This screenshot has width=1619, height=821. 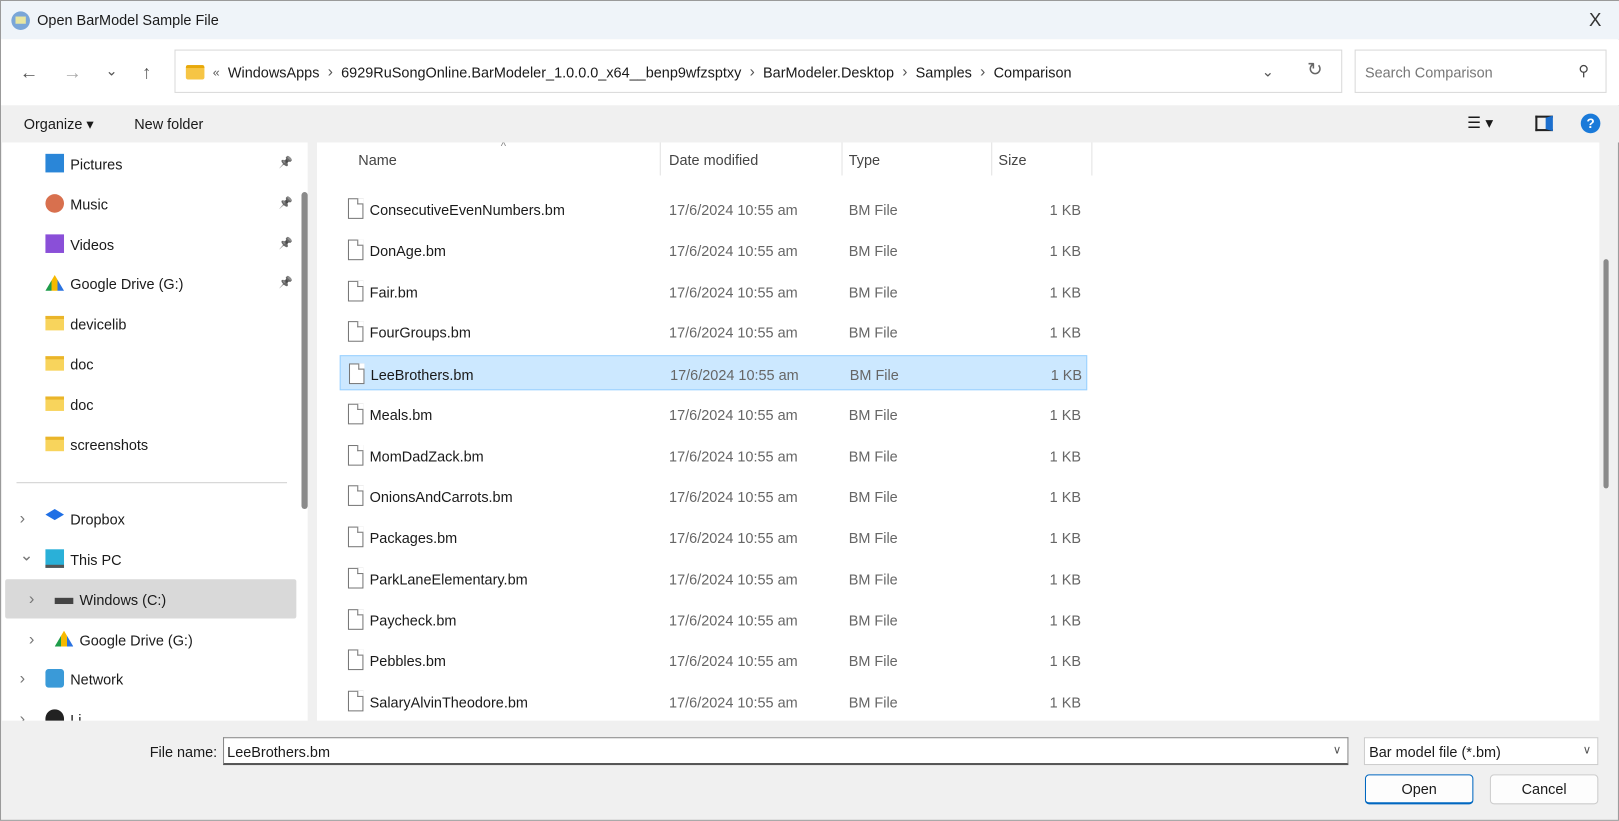 I want to click on recent-locations-chevron-icon: ⌄, so click(x=111, y=71).